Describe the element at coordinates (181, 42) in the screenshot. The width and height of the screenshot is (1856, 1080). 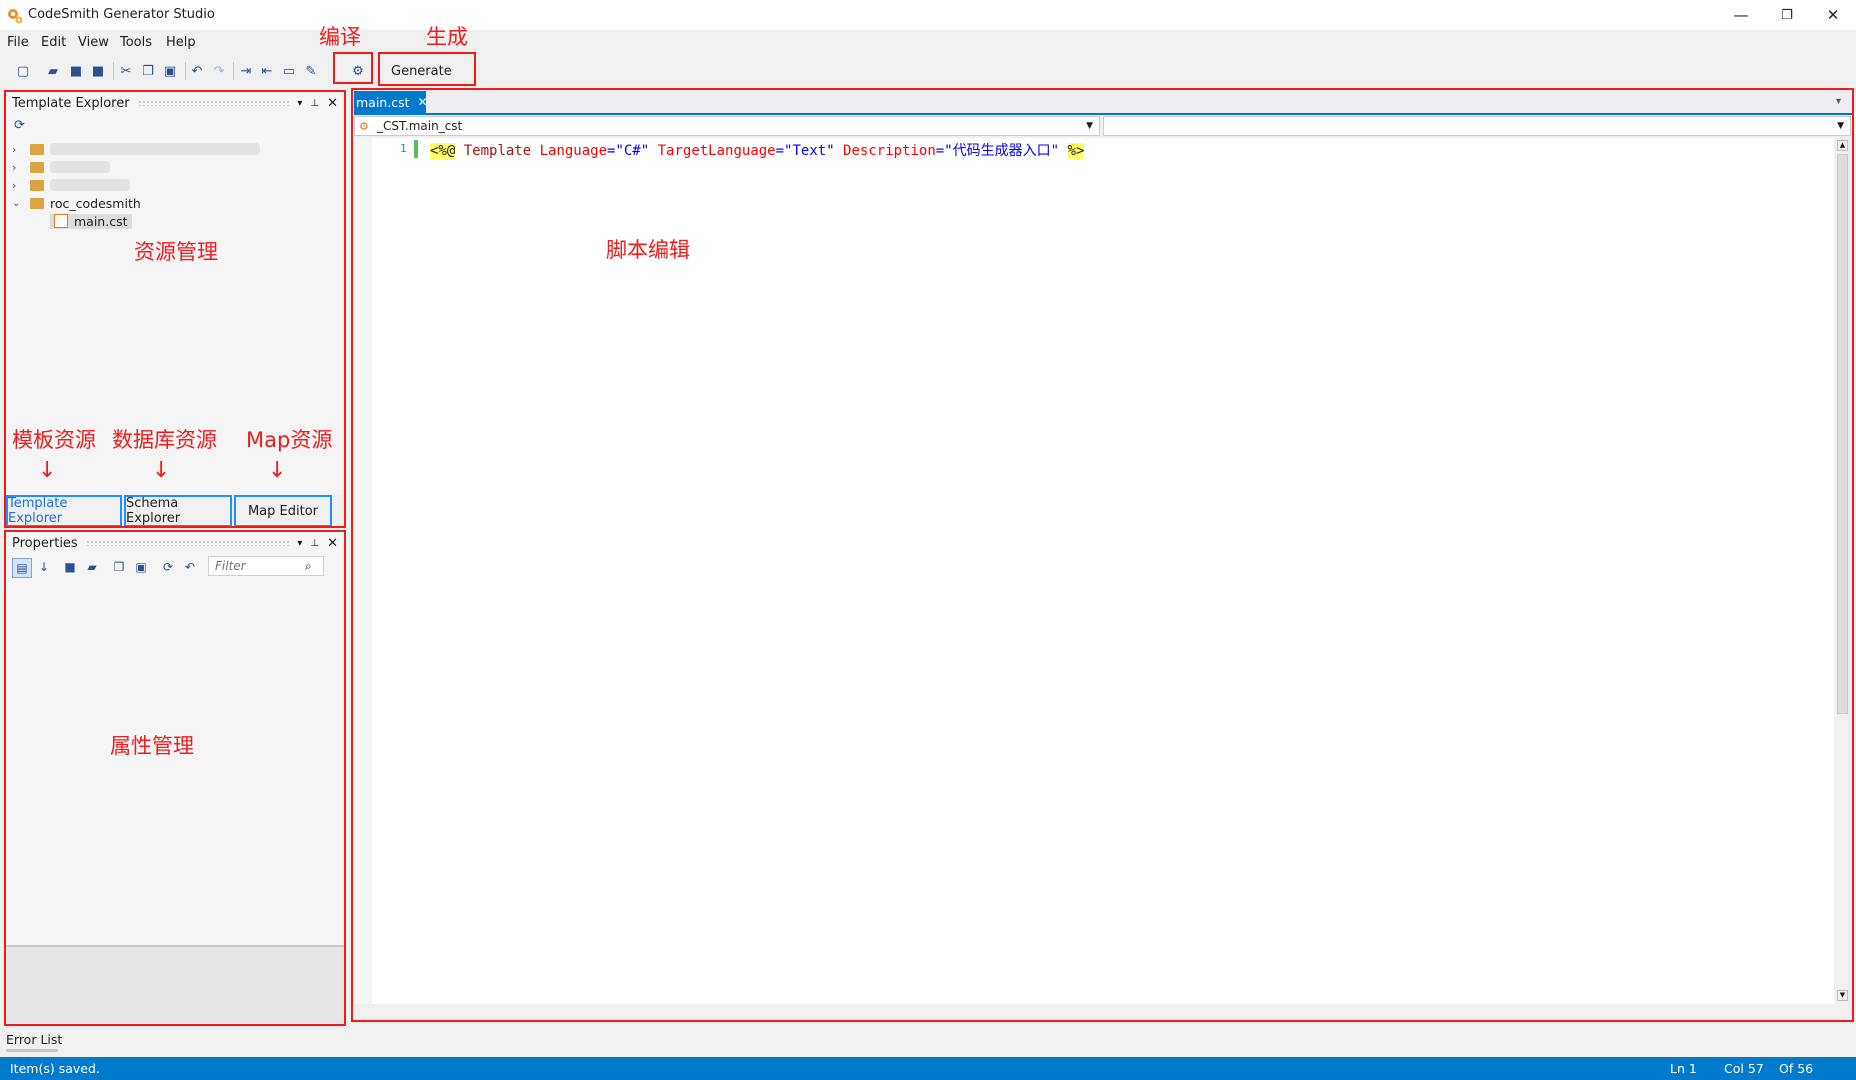
I see `menu-help: Help` at that location.